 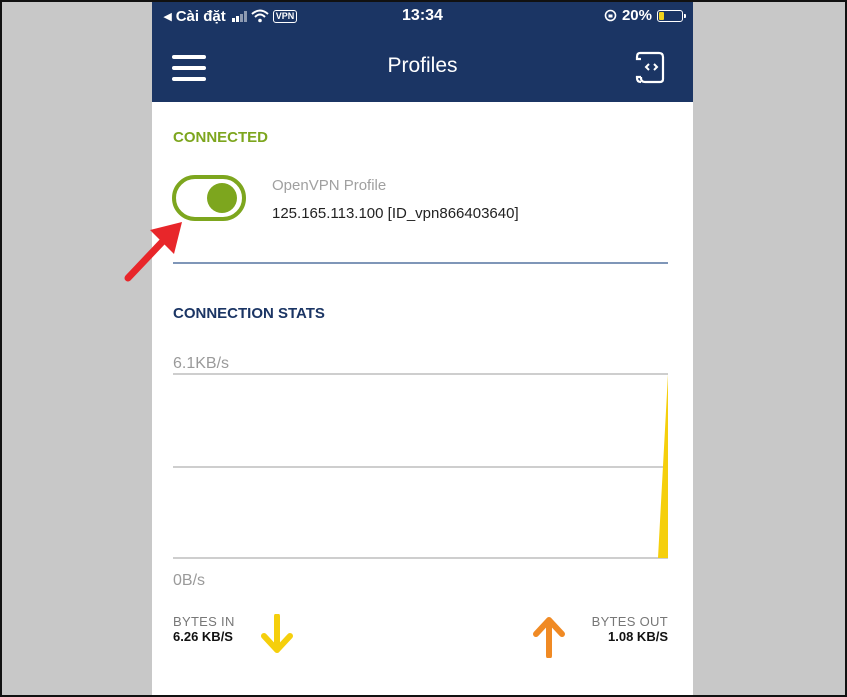 I want to click on page-title: Profiles, so click(x=422, y=65).